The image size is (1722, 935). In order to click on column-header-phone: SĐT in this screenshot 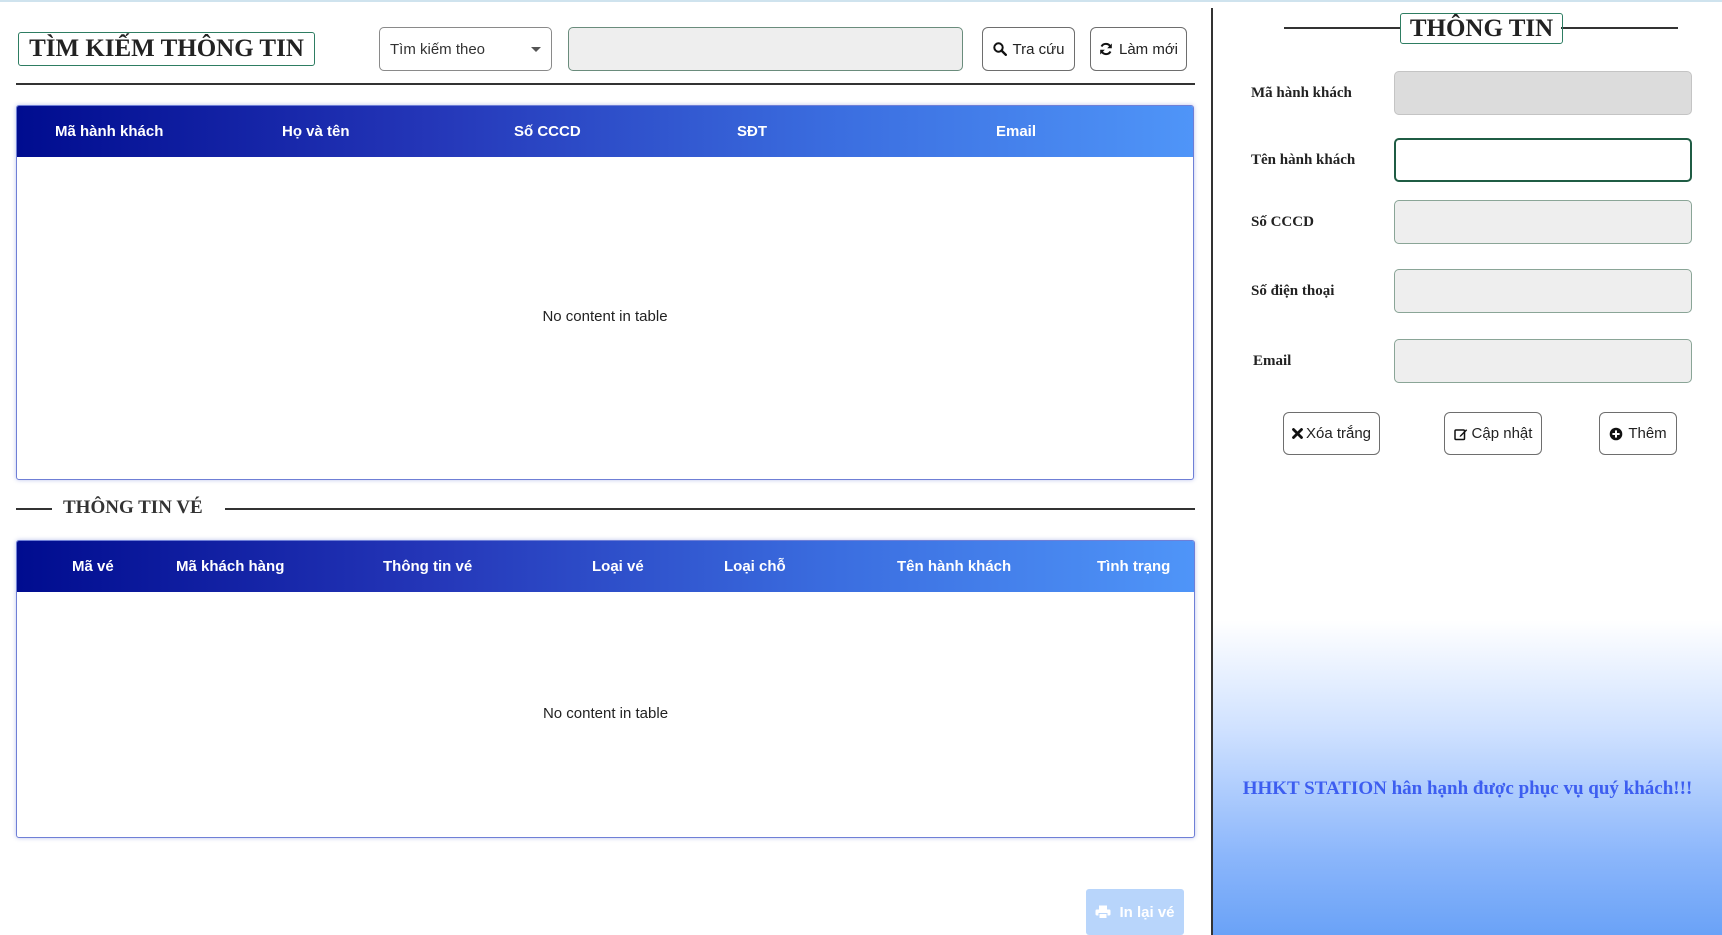, I will do `click(752, 131)`.